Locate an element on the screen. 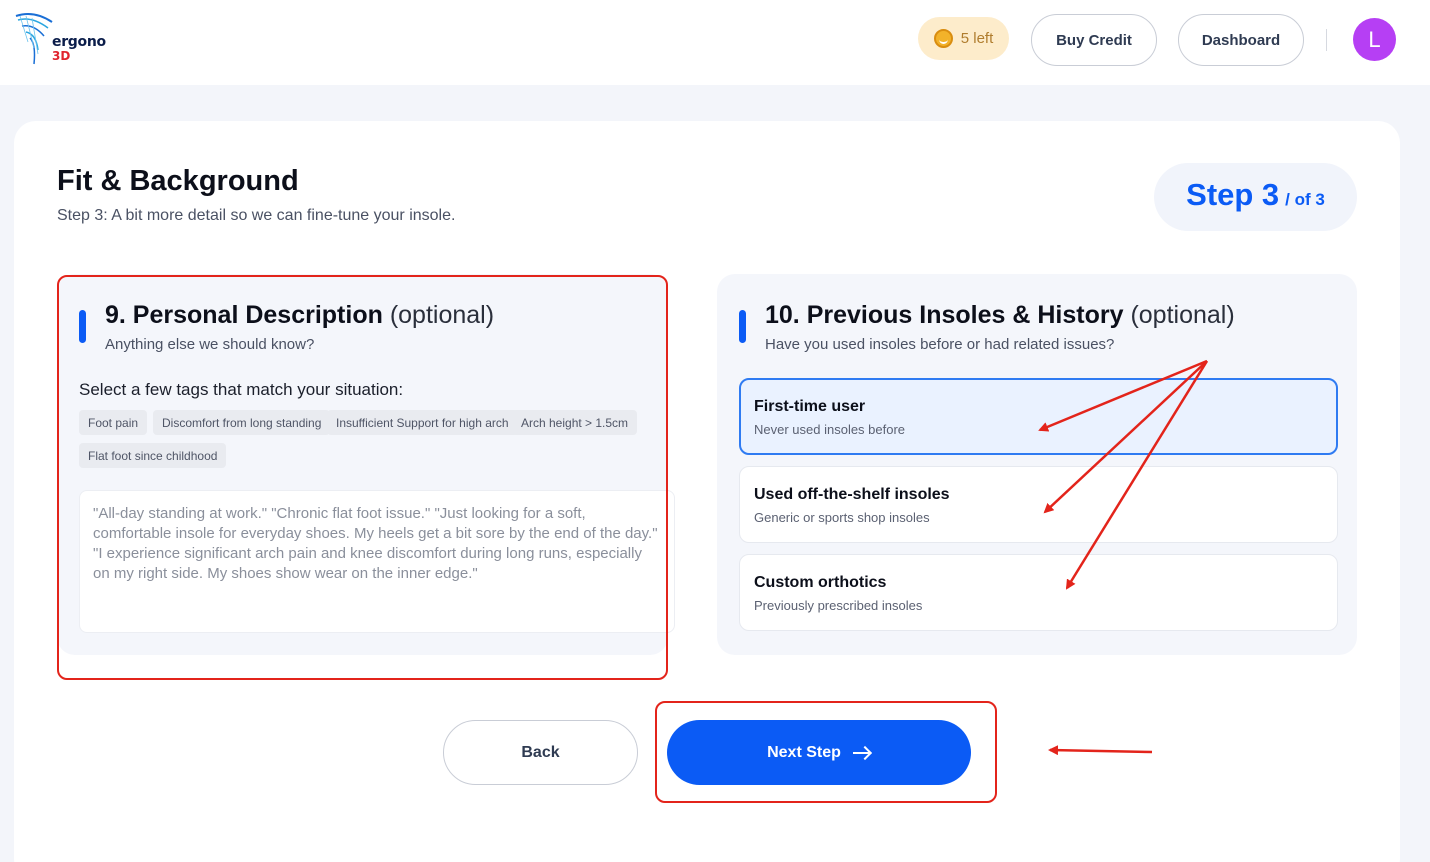  credits-badge: 5 left is located at coordinates (963, 38).